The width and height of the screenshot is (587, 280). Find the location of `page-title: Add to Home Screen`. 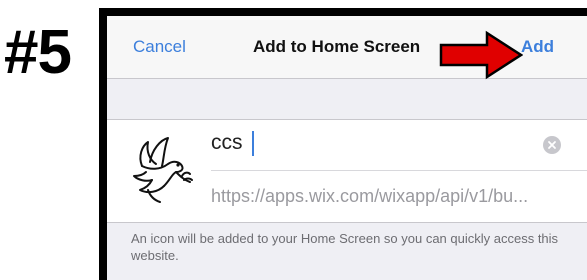

page-title: Add to Home Screen is located at coordinates (337, 46).